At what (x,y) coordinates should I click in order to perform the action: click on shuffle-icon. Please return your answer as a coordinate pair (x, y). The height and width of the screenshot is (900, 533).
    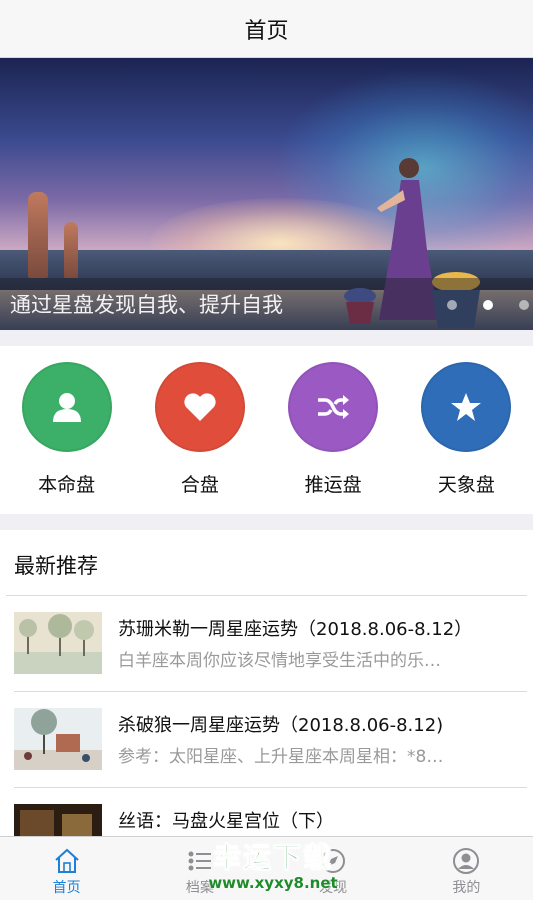
    Looking at the image, I should click on (334, 407).